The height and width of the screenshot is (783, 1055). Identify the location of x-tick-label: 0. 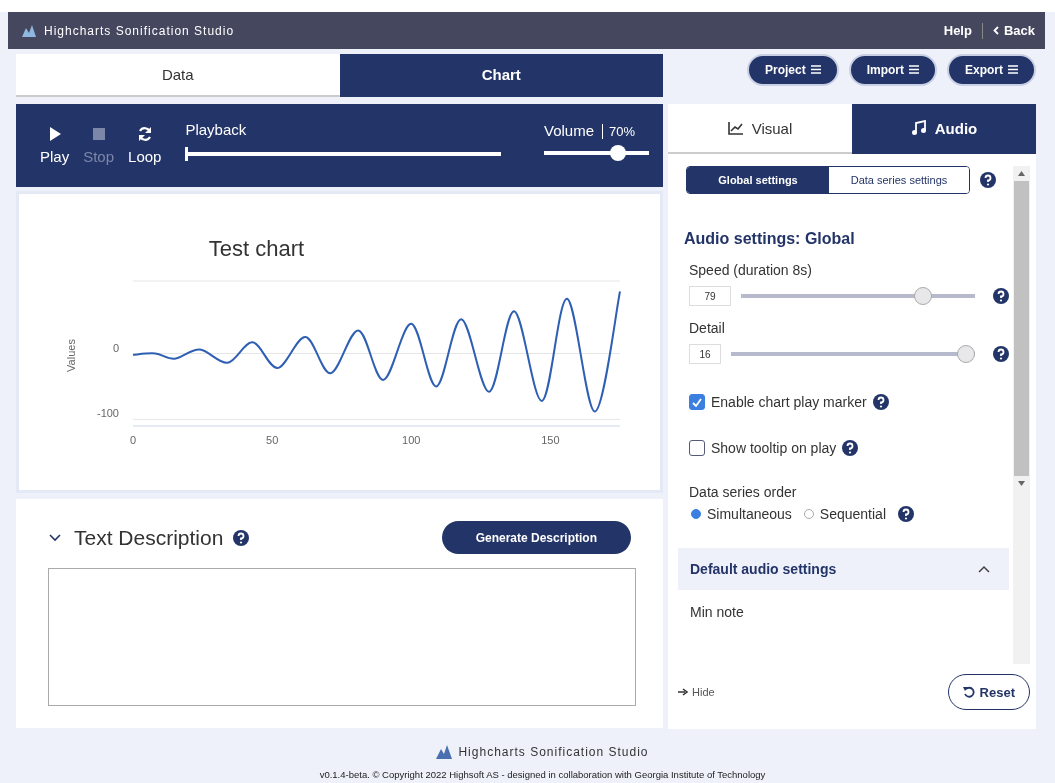
(133, 440).